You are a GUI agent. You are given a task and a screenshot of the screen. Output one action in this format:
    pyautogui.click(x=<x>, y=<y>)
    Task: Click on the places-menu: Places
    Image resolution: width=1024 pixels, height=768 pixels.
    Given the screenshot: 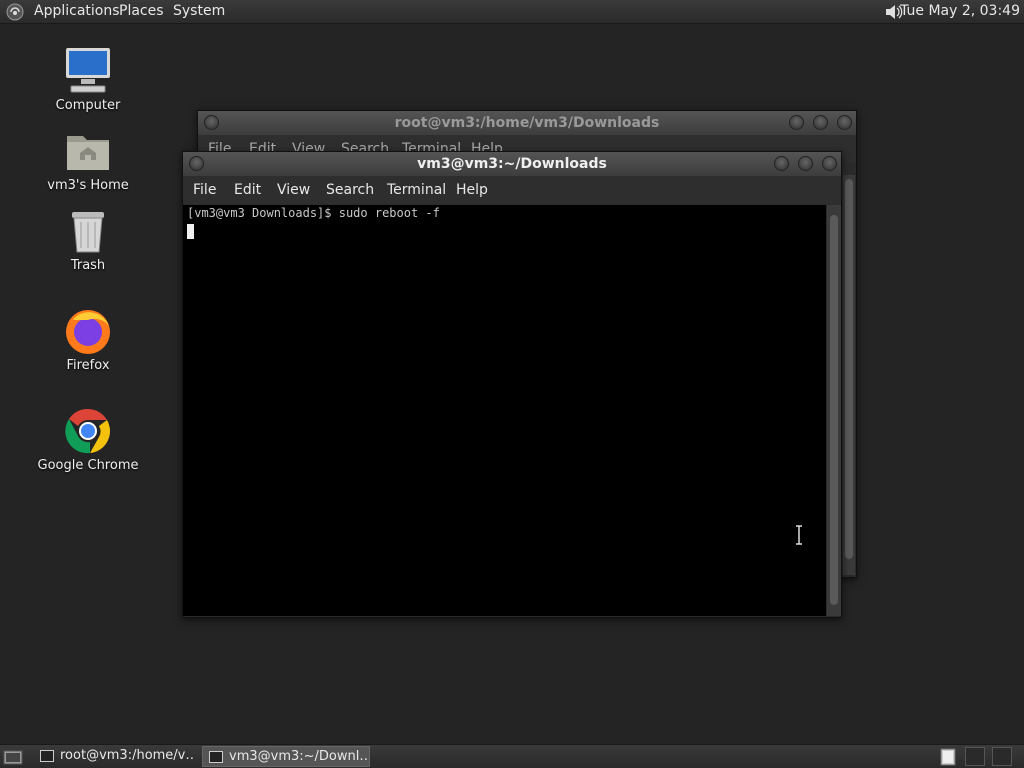 What is the action you would take?
    pyautogui.click(x=141, y=11)
    